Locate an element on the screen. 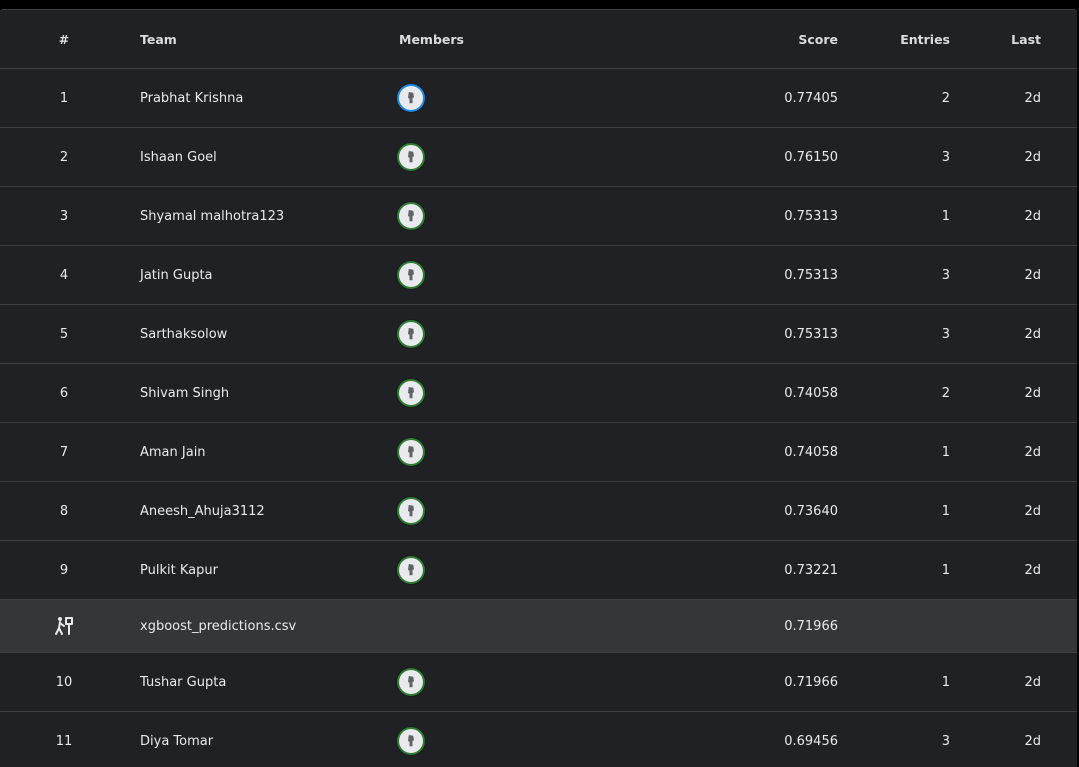  table-row: 4 Jatin Gupta 0.75313 3 2d is located at coordinates (538, 275).